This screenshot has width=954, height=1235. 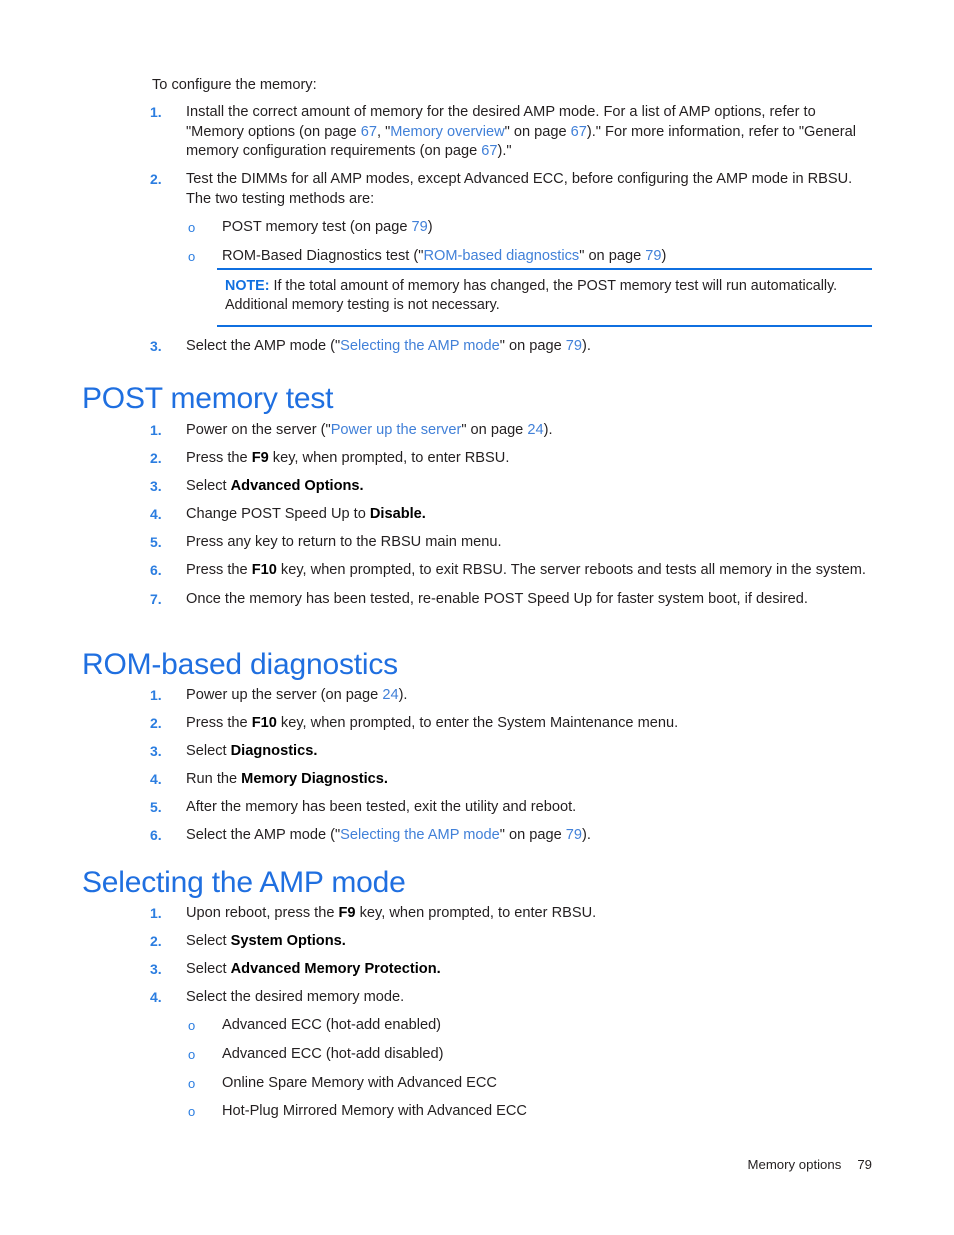 I want to click on section1-emphasis: Disable., so click(x=397, y=514).